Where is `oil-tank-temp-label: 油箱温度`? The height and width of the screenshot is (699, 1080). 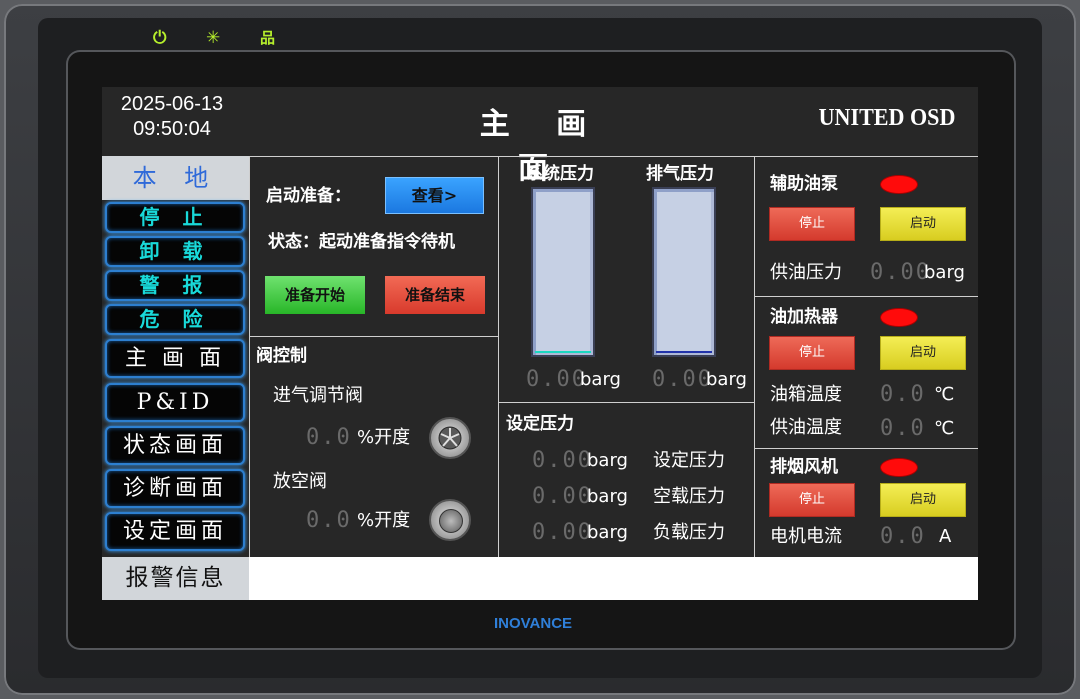
oil-tank-temp-label: 油箱温度 is located at coordinates (806, 394).